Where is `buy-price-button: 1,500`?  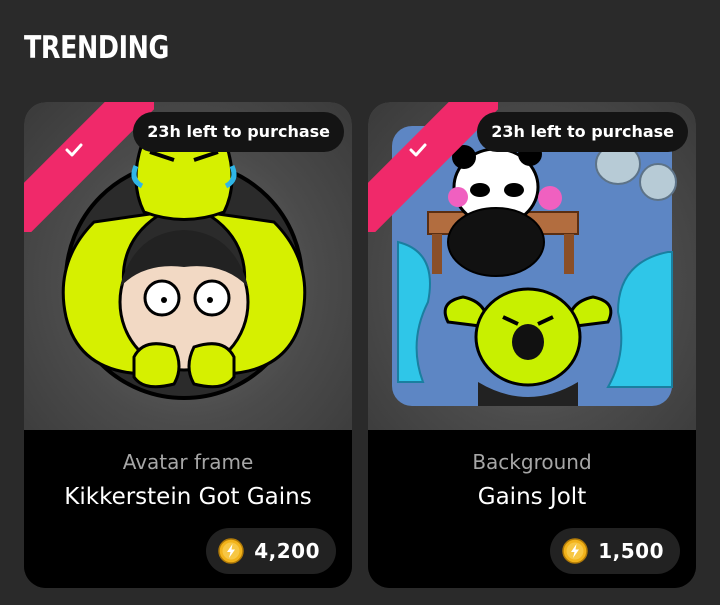 buy-price-button: 1,500 is located at coordinates (615, 551).